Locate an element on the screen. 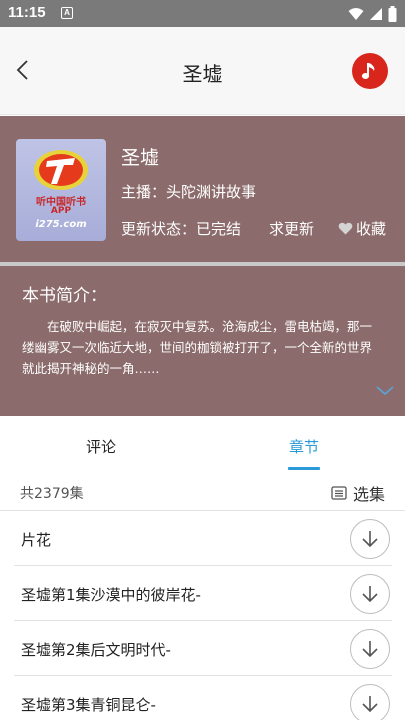  episode-title: 片花 is located at coordinates (36, 540).